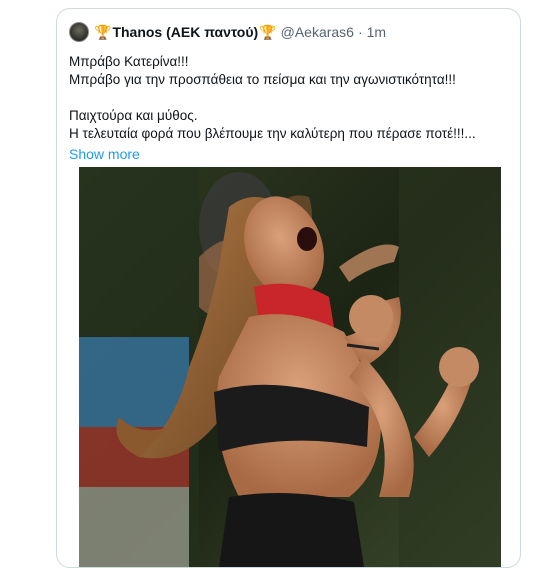 The image size is (545, 568). Describe the element at coordinates (103, 31) in the screenshot. I see `trophy-icon-left: 🏆` at that location.